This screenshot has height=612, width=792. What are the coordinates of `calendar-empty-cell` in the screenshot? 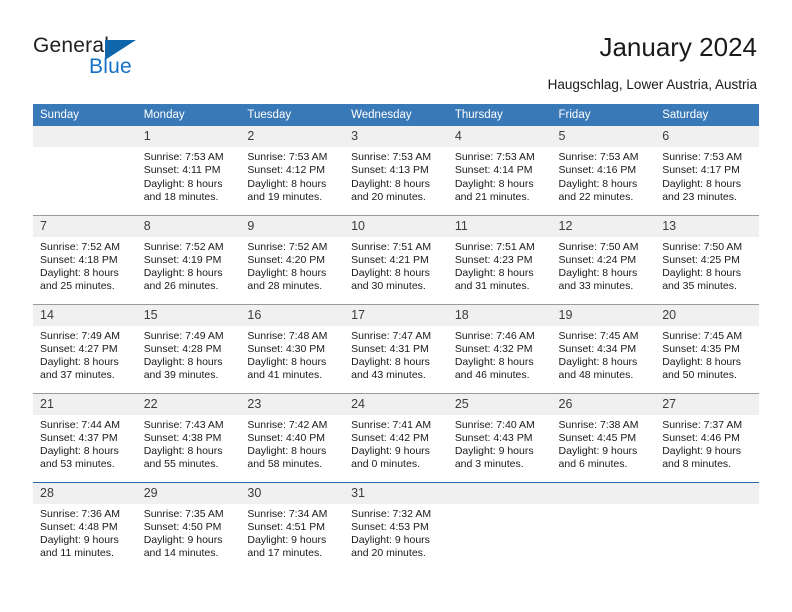 It's located at (707, 526).